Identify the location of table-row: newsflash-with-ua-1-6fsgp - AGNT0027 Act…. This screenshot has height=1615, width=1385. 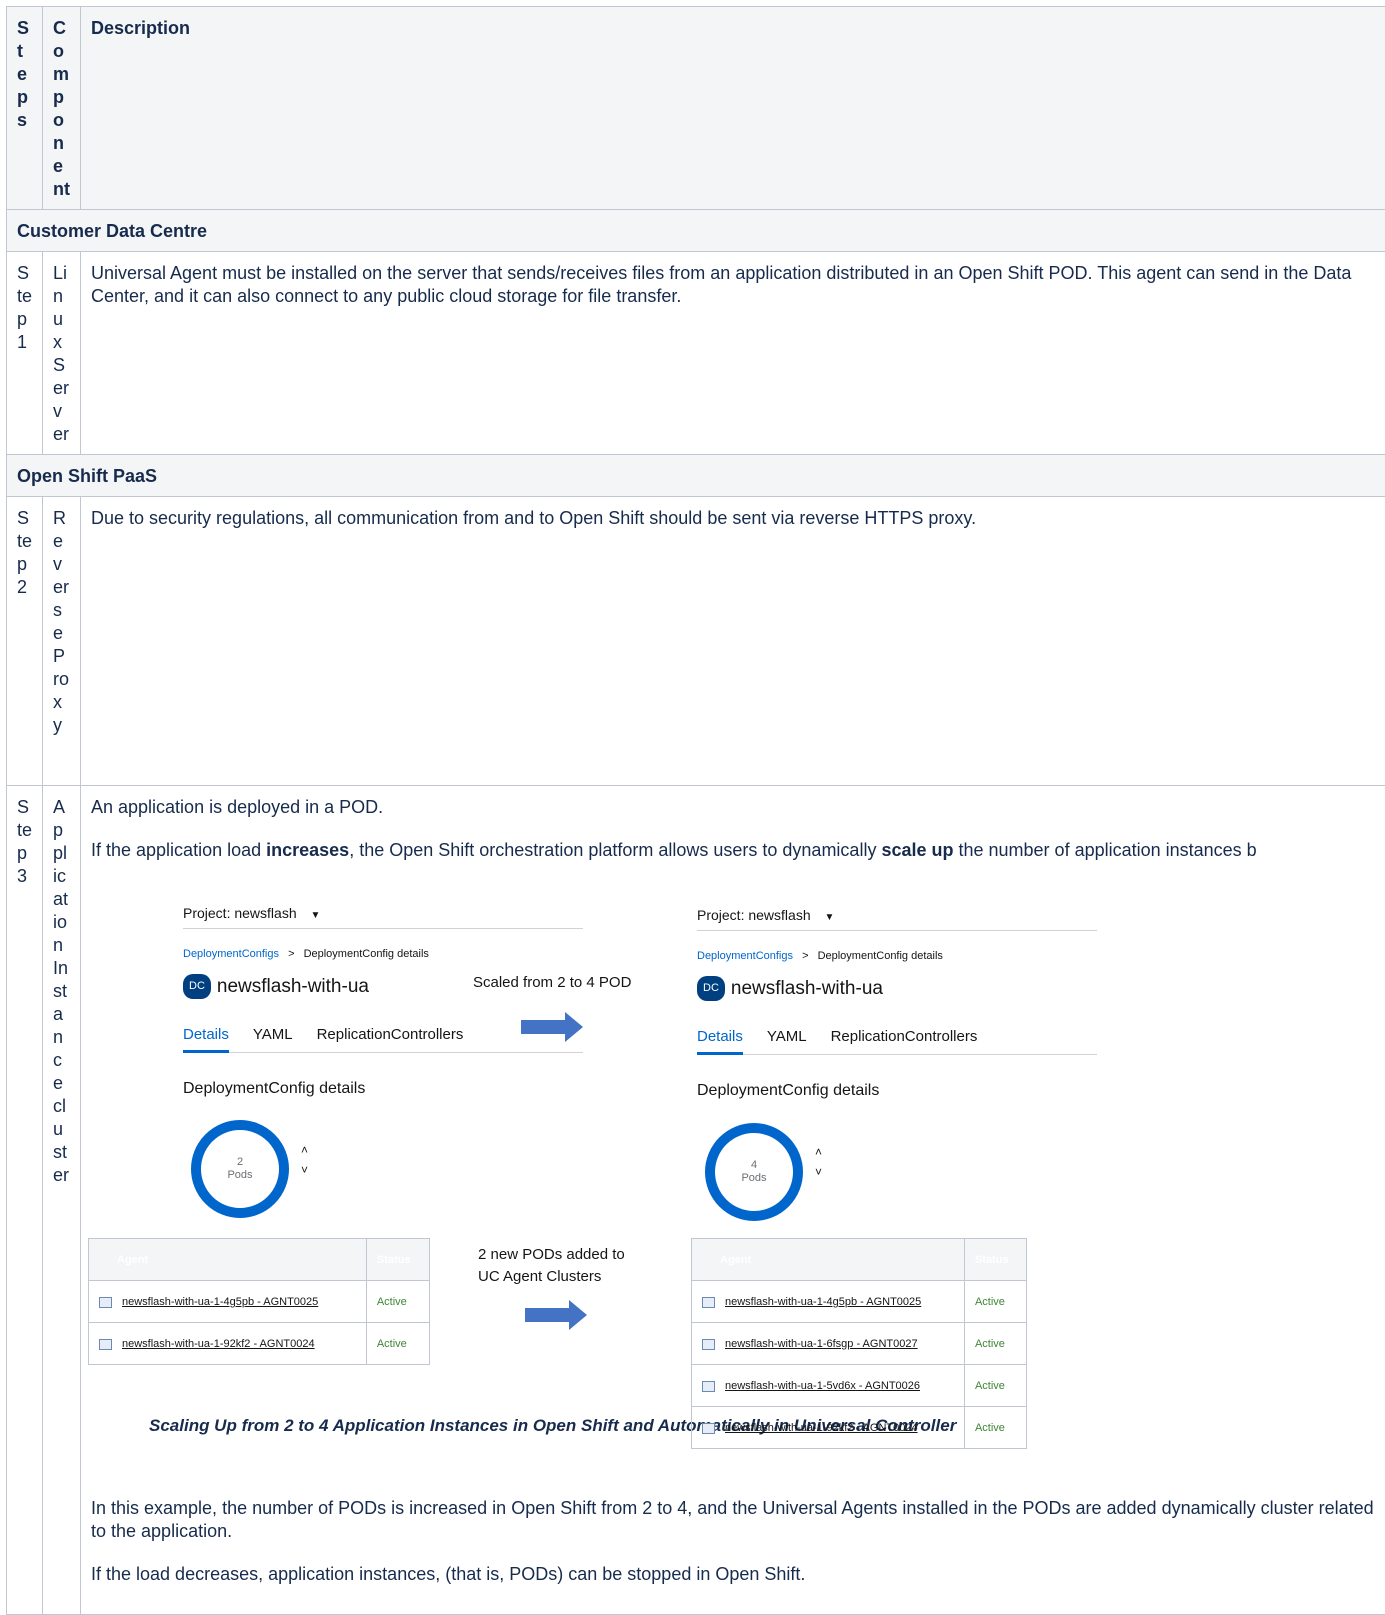
(859, 1344).